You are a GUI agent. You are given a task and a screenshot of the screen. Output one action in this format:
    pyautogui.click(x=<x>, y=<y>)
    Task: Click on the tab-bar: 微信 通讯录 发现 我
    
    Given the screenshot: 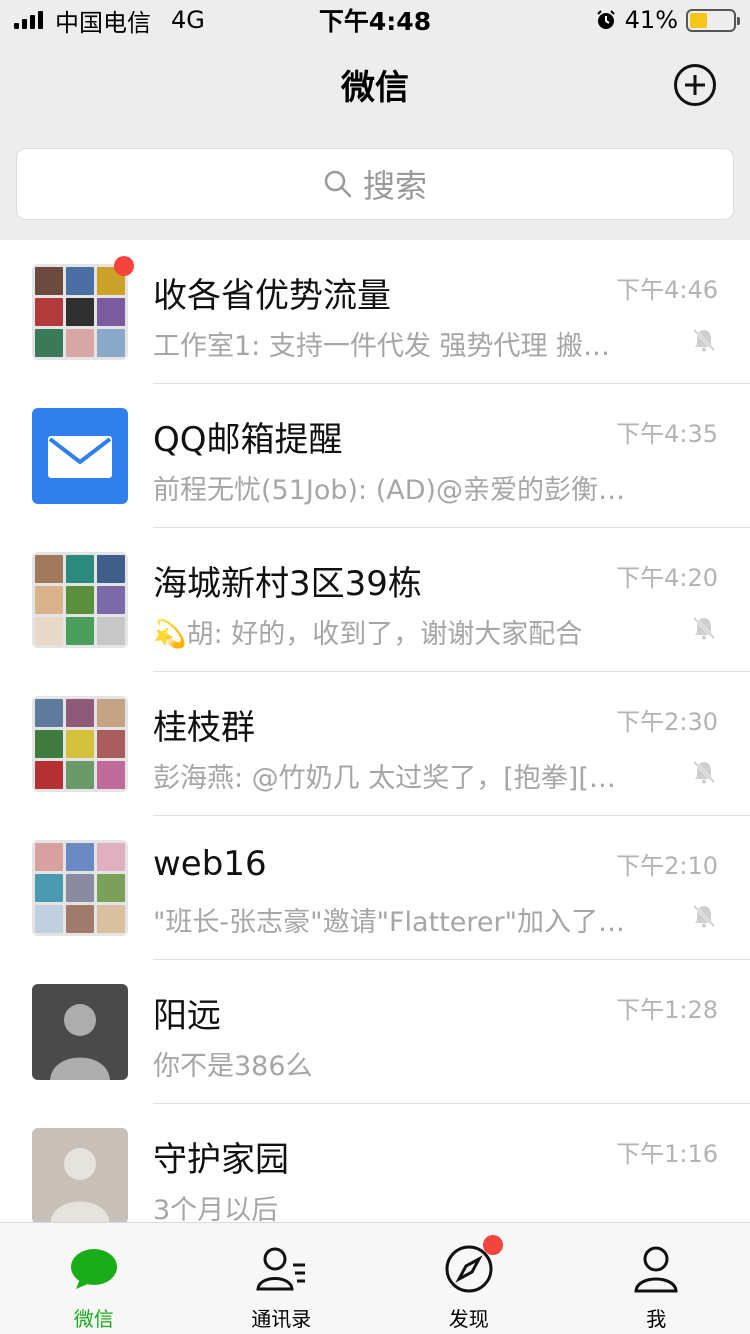 What is the action you would take?
    pyautogui.click(x=375, y=1278)
    